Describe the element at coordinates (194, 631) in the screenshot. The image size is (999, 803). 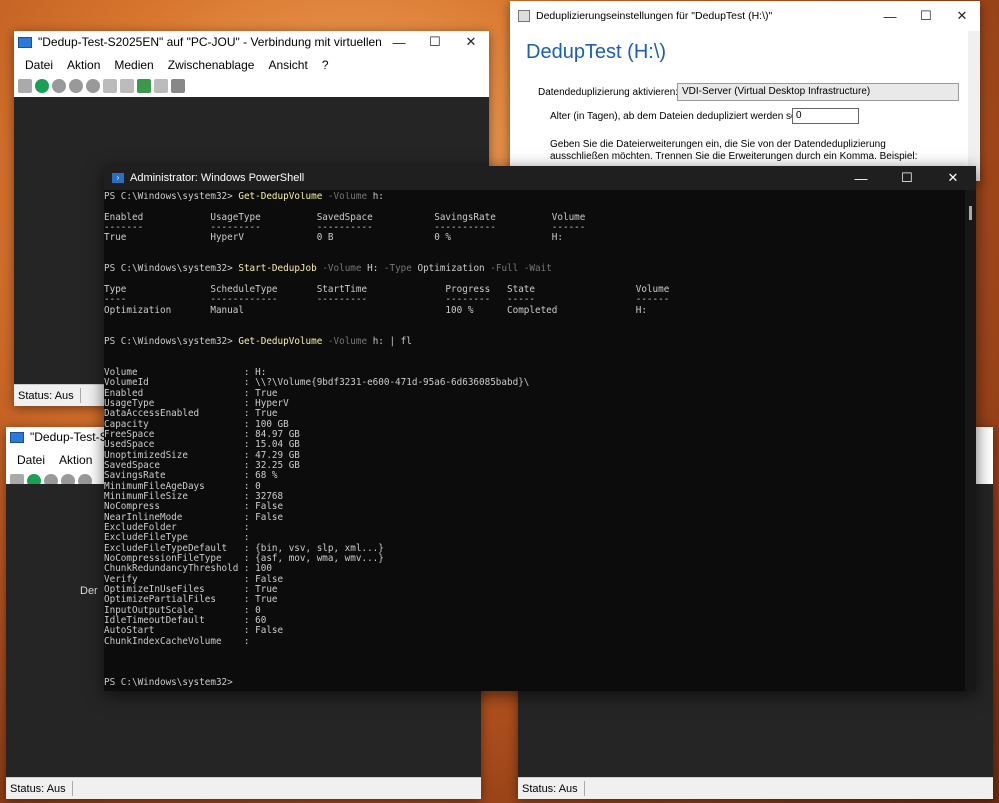
I see `property-line: AutoStart : False` at that location.